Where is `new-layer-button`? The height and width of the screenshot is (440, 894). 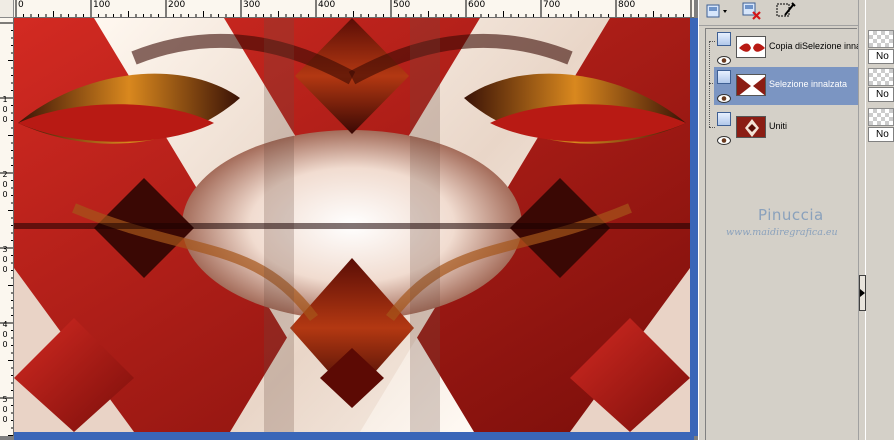 new-layer-button is located at coordinates (717, 13).